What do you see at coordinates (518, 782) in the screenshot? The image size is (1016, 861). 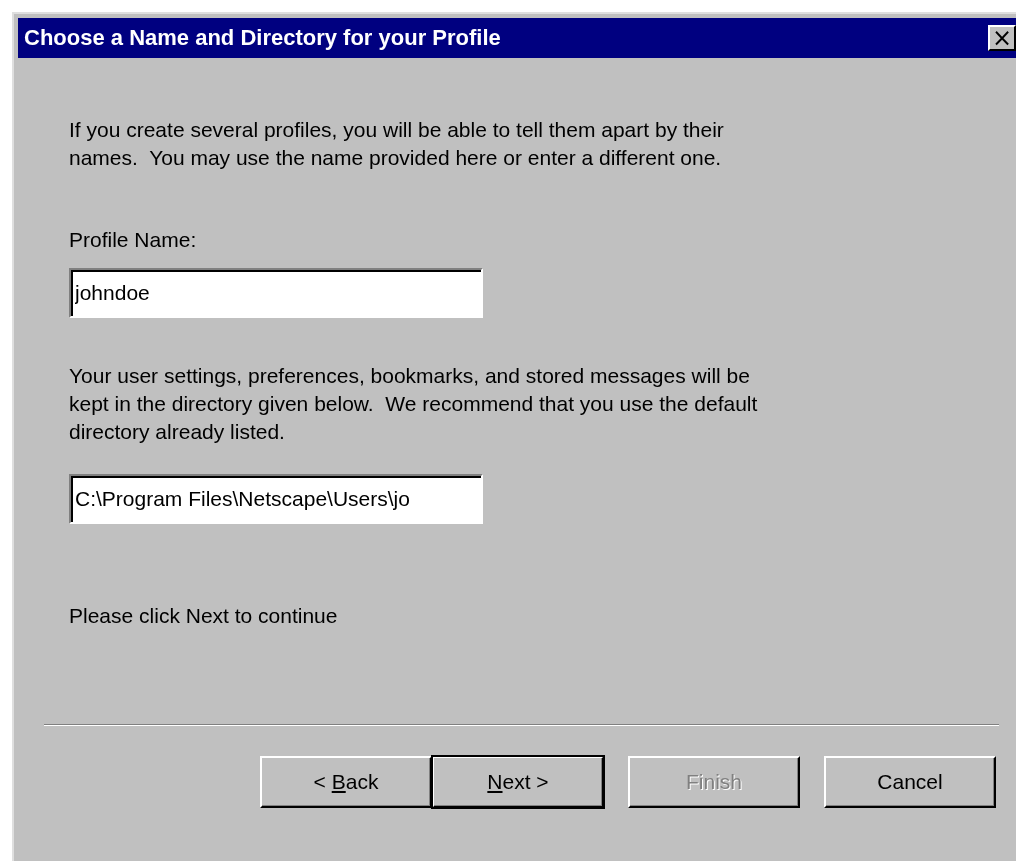 I see `dialog-button: Next >` at bounding box center [518, 782].